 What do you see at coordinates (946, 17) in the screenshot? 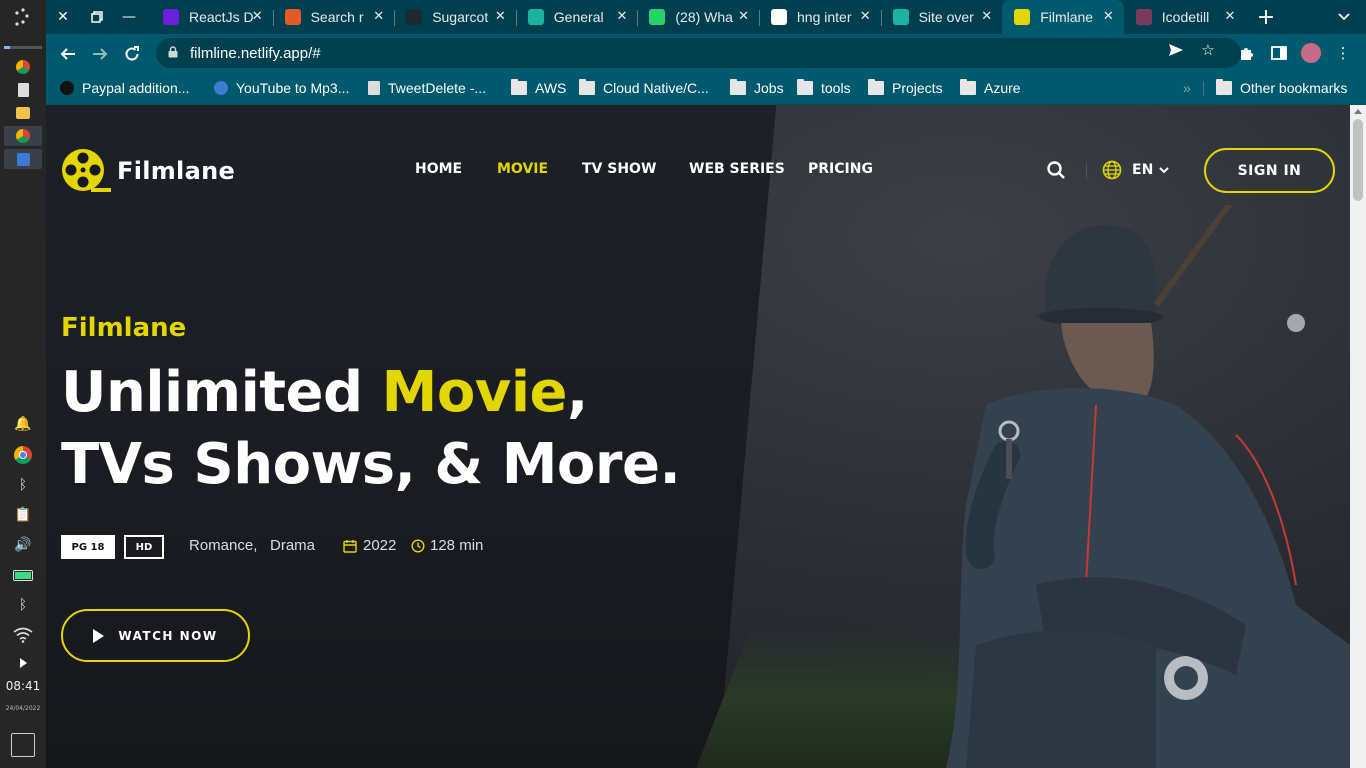
I see `tab-title: Site over` at bounding box center [946, 17].